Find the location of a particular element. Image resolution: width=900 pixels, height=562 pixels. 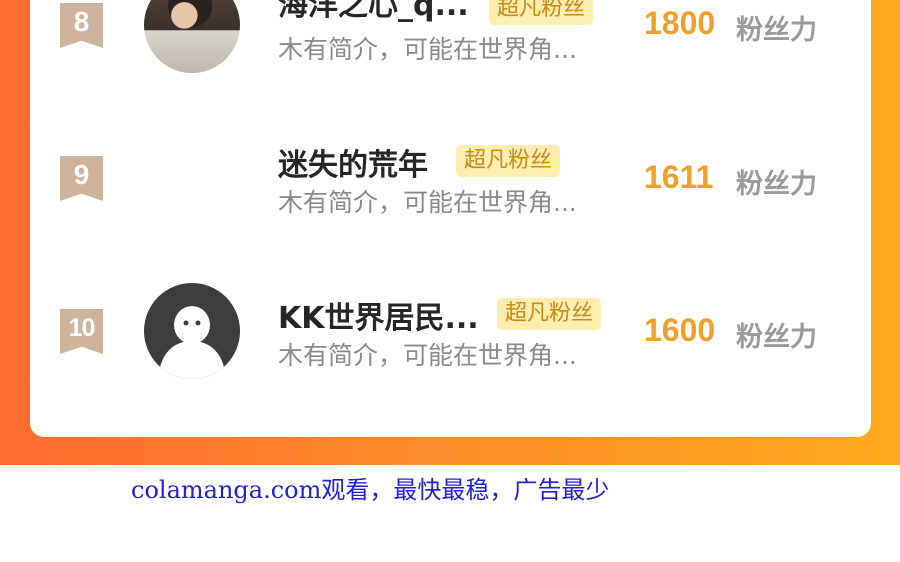

site-watermark-text: colamanga.com观看，最快最稳，广告最少 is located at coordinates (370, 490).